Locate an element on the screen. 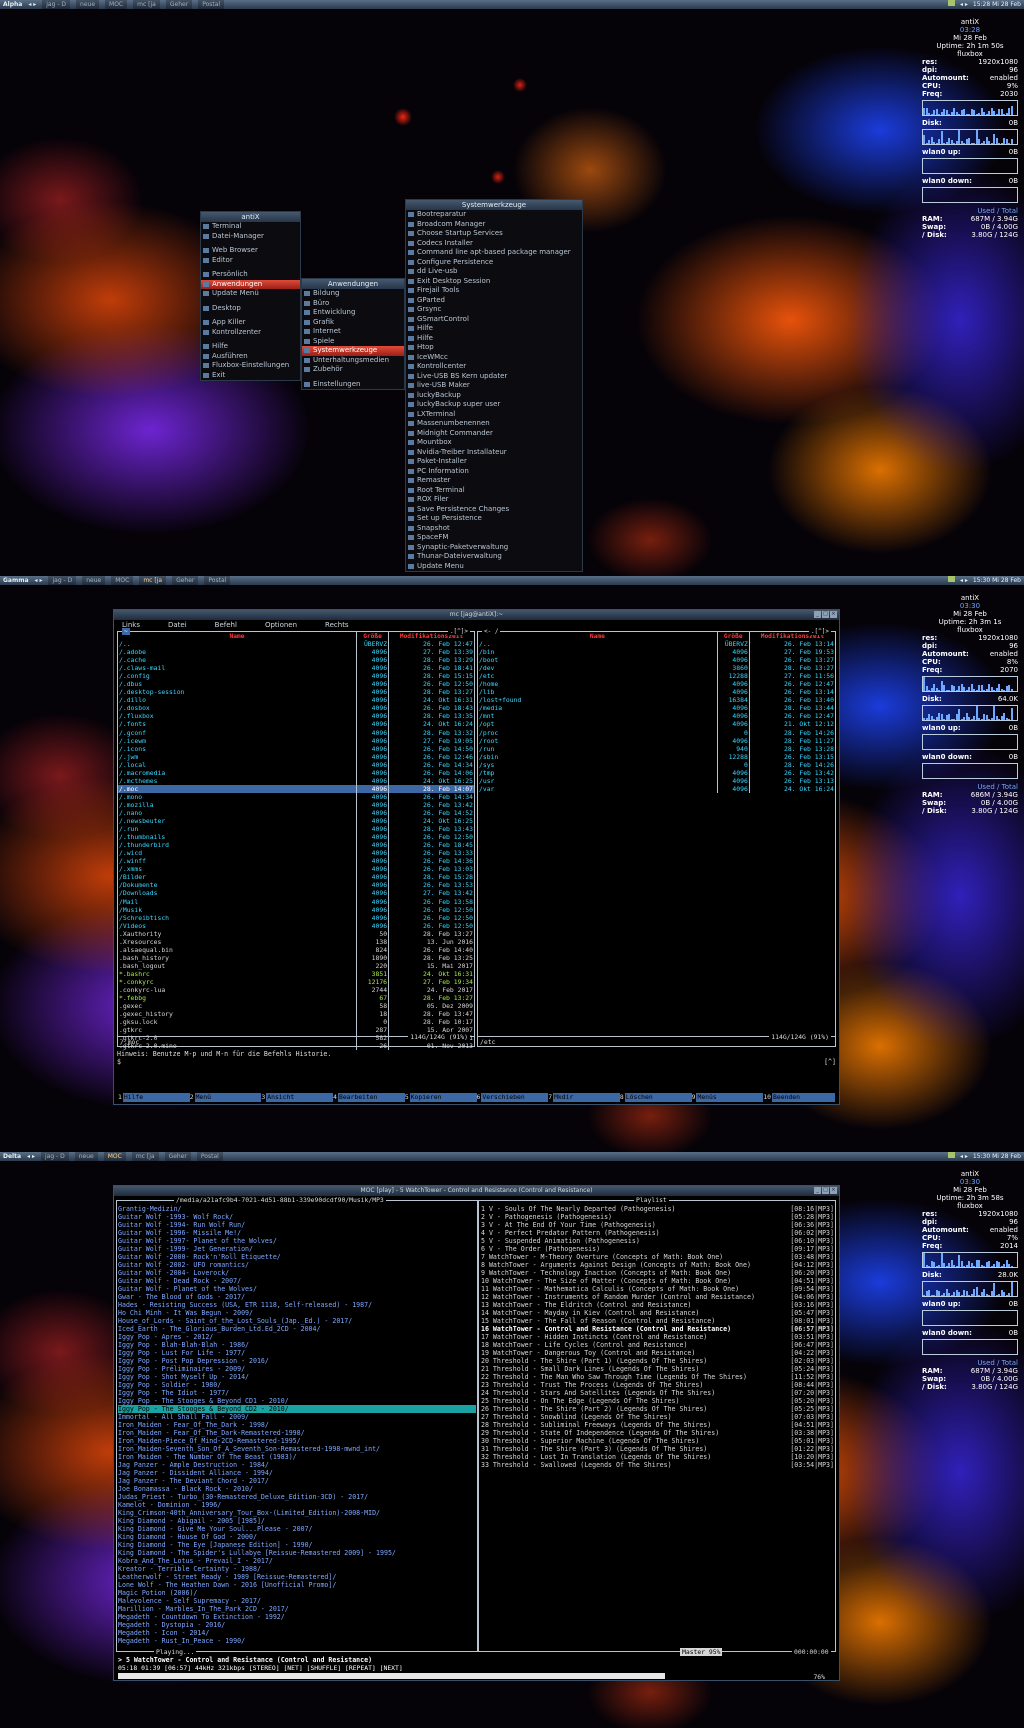  table-row: *.conkyrc 12176 27. Feb 19:34 is located at coordinates (296, 982).